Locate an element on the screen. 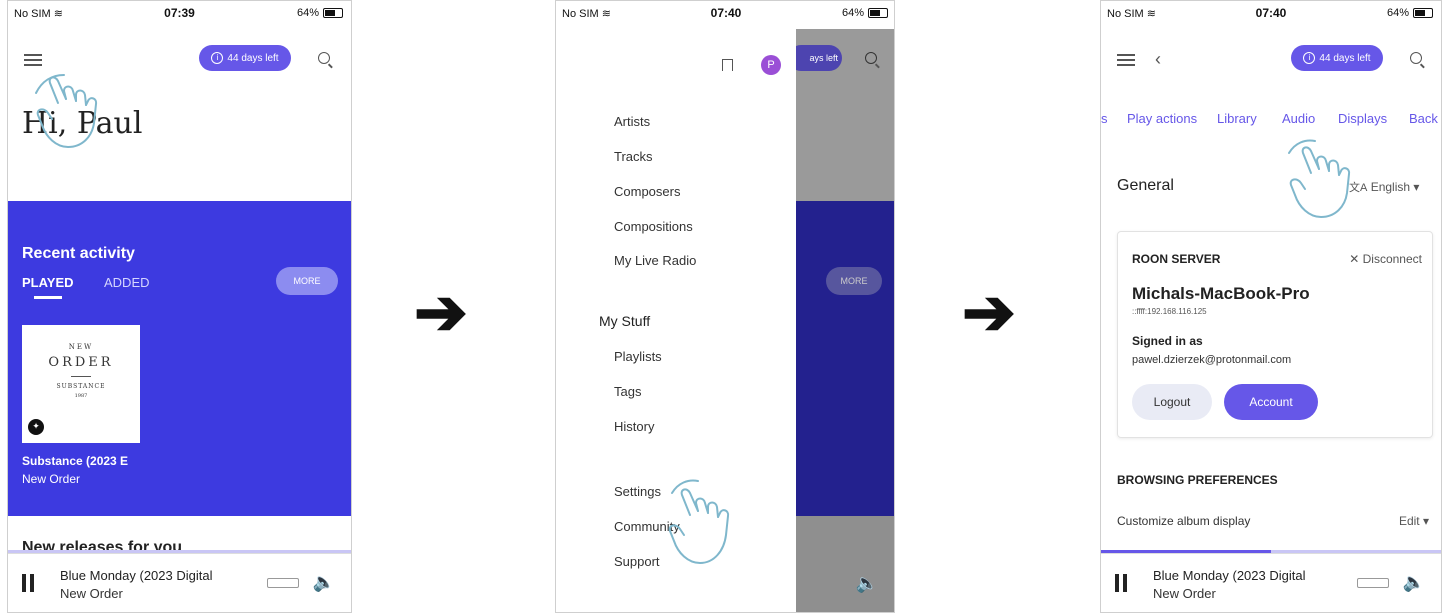 Image resolution: width=1442 pixels, height=613 pixels. disconnect-button: ✕ Disconnect is located at coordinates (1385, 259).